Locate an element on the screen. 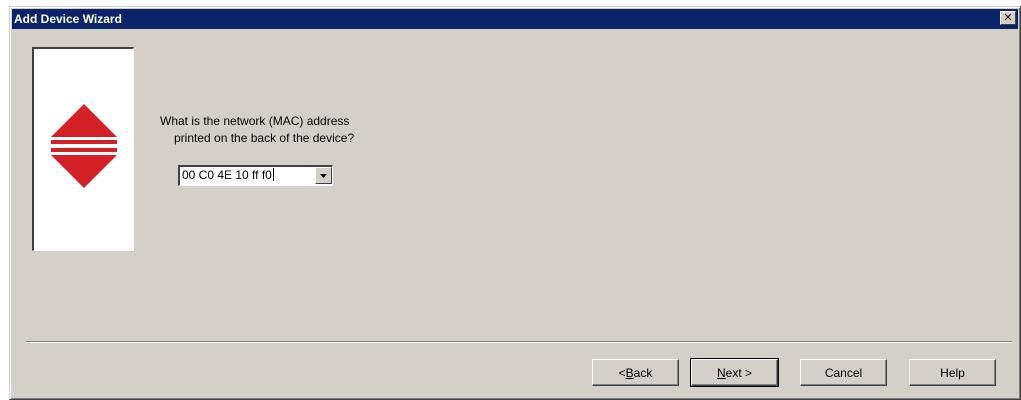 Image resolution: width=1021 pixels, height=400 pixels. back-button-accel: B is located at coordinates (629, 372).